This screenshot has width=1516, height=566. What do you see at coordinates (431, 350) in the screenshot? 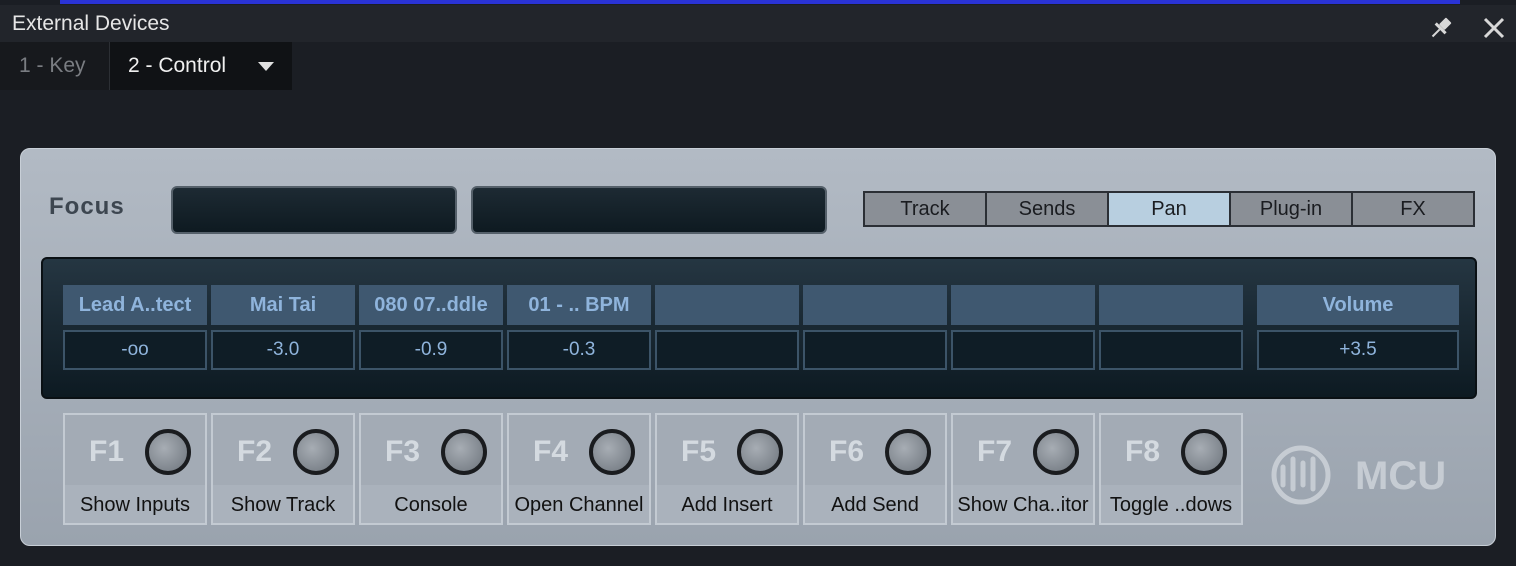
I see `channel-value: -0.9` at bounding box center [431, 350].